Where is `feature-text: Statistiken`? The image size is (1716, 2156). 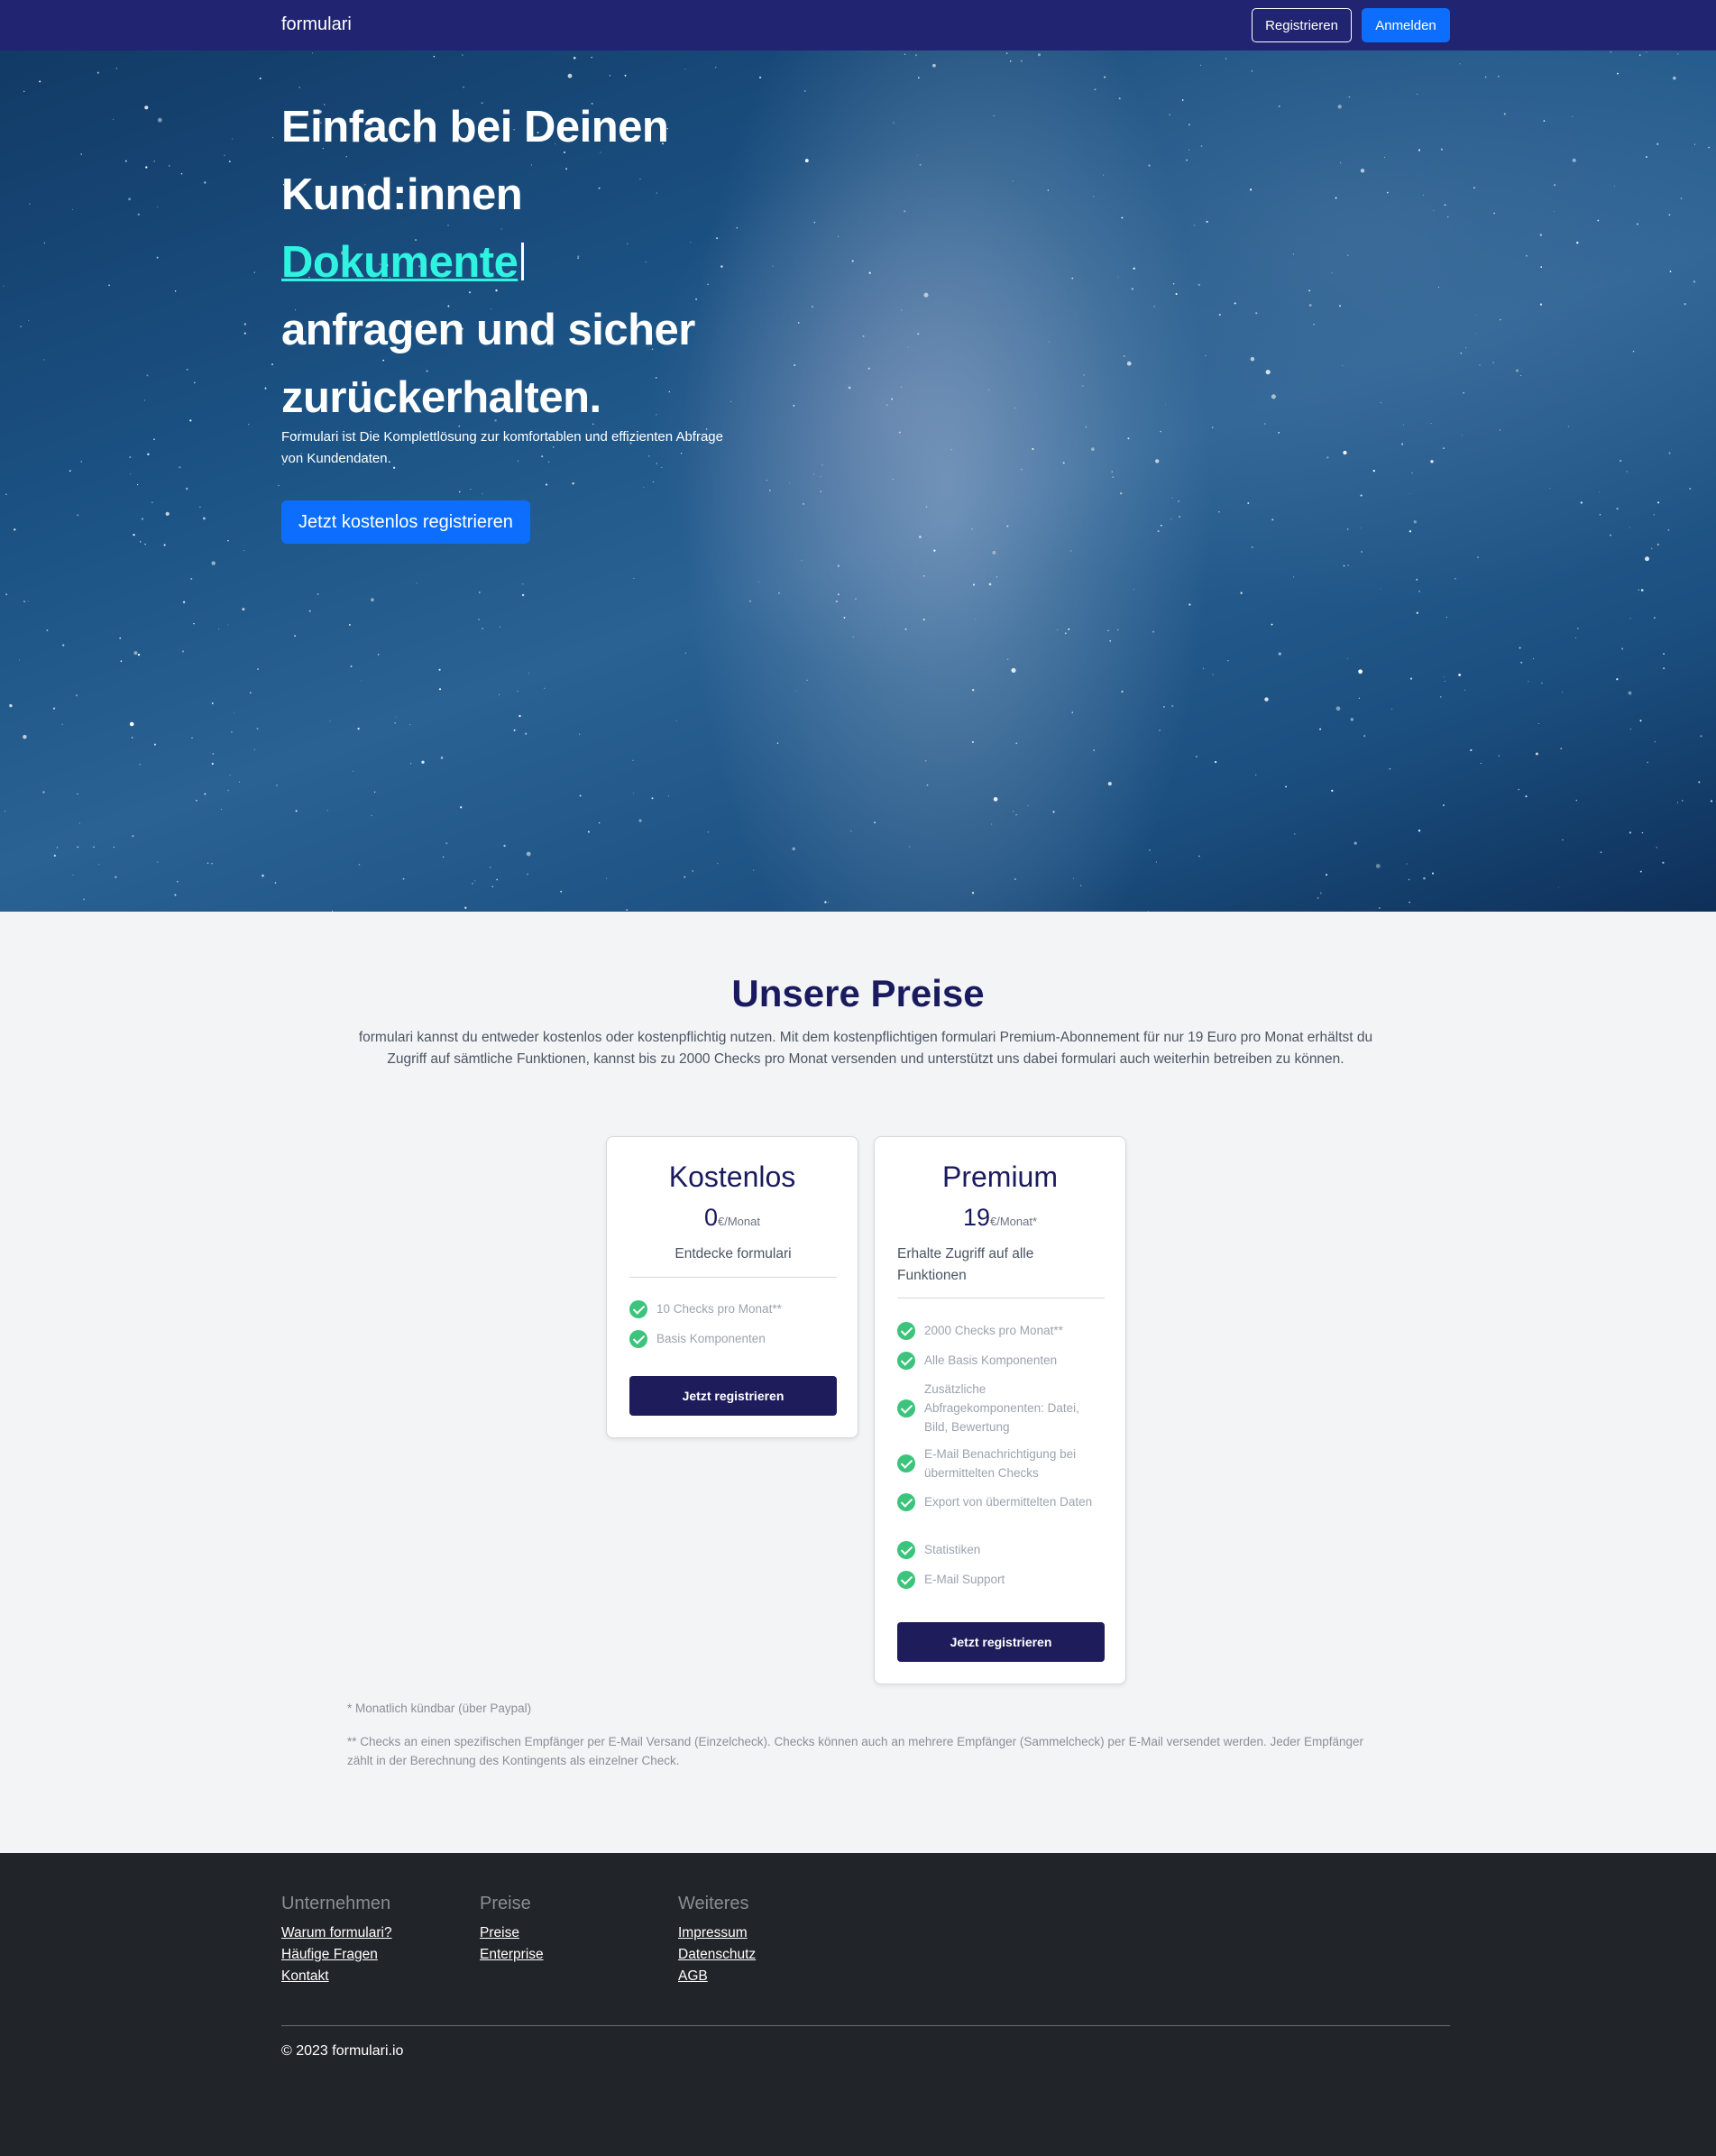
feature-text: Statistiken is located at coordinates (952, 1549).